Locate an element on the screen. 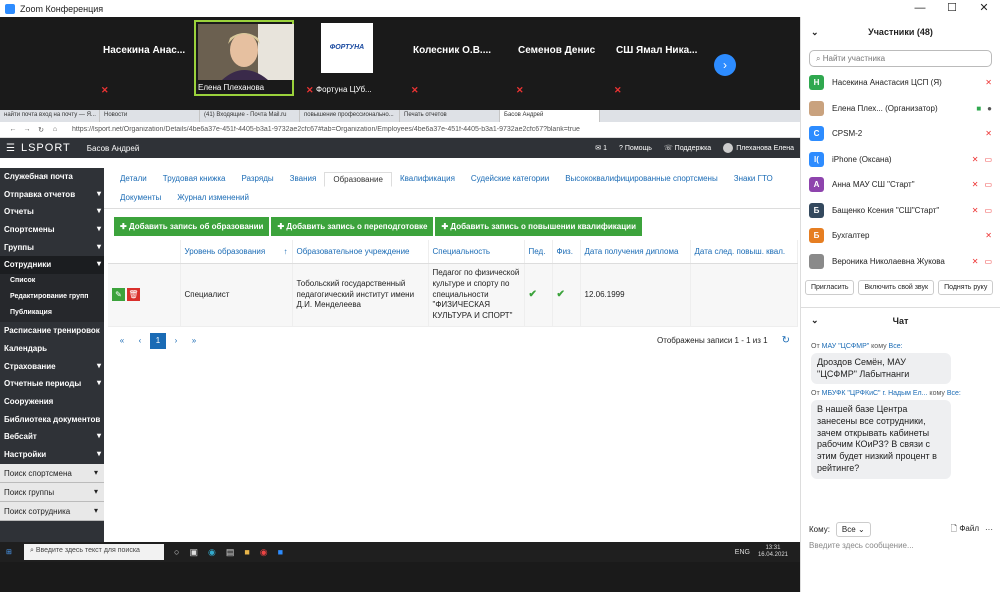 Image resolution: width=1000 pixels, height=592 pixels. tab-details: Детали is located at coordinates (133, 179).